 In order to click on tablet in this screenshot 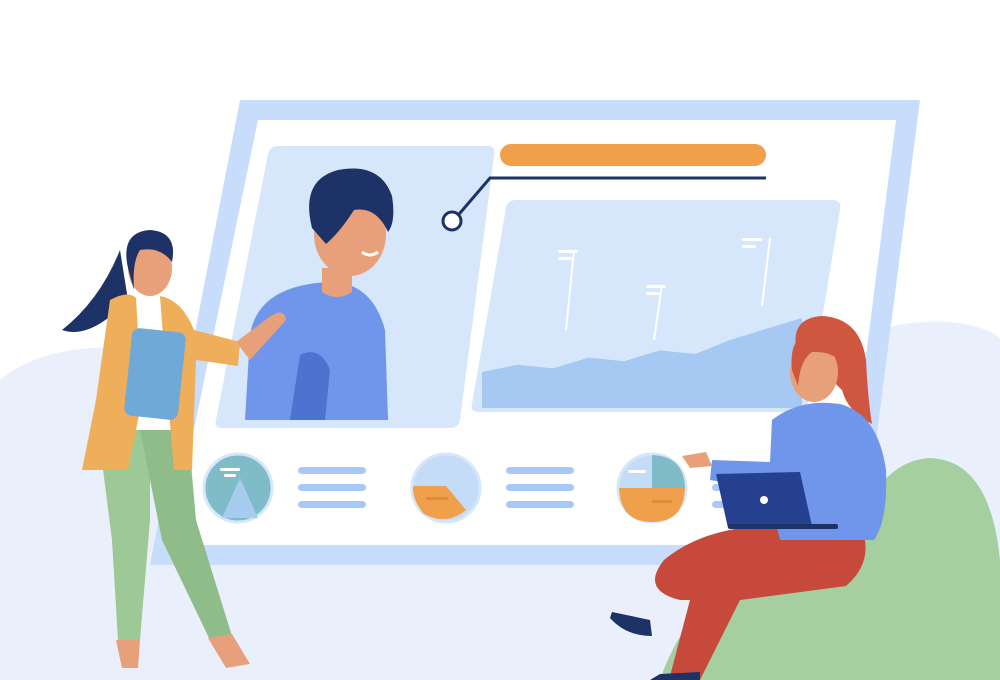, I will do `click(155, 374)`.